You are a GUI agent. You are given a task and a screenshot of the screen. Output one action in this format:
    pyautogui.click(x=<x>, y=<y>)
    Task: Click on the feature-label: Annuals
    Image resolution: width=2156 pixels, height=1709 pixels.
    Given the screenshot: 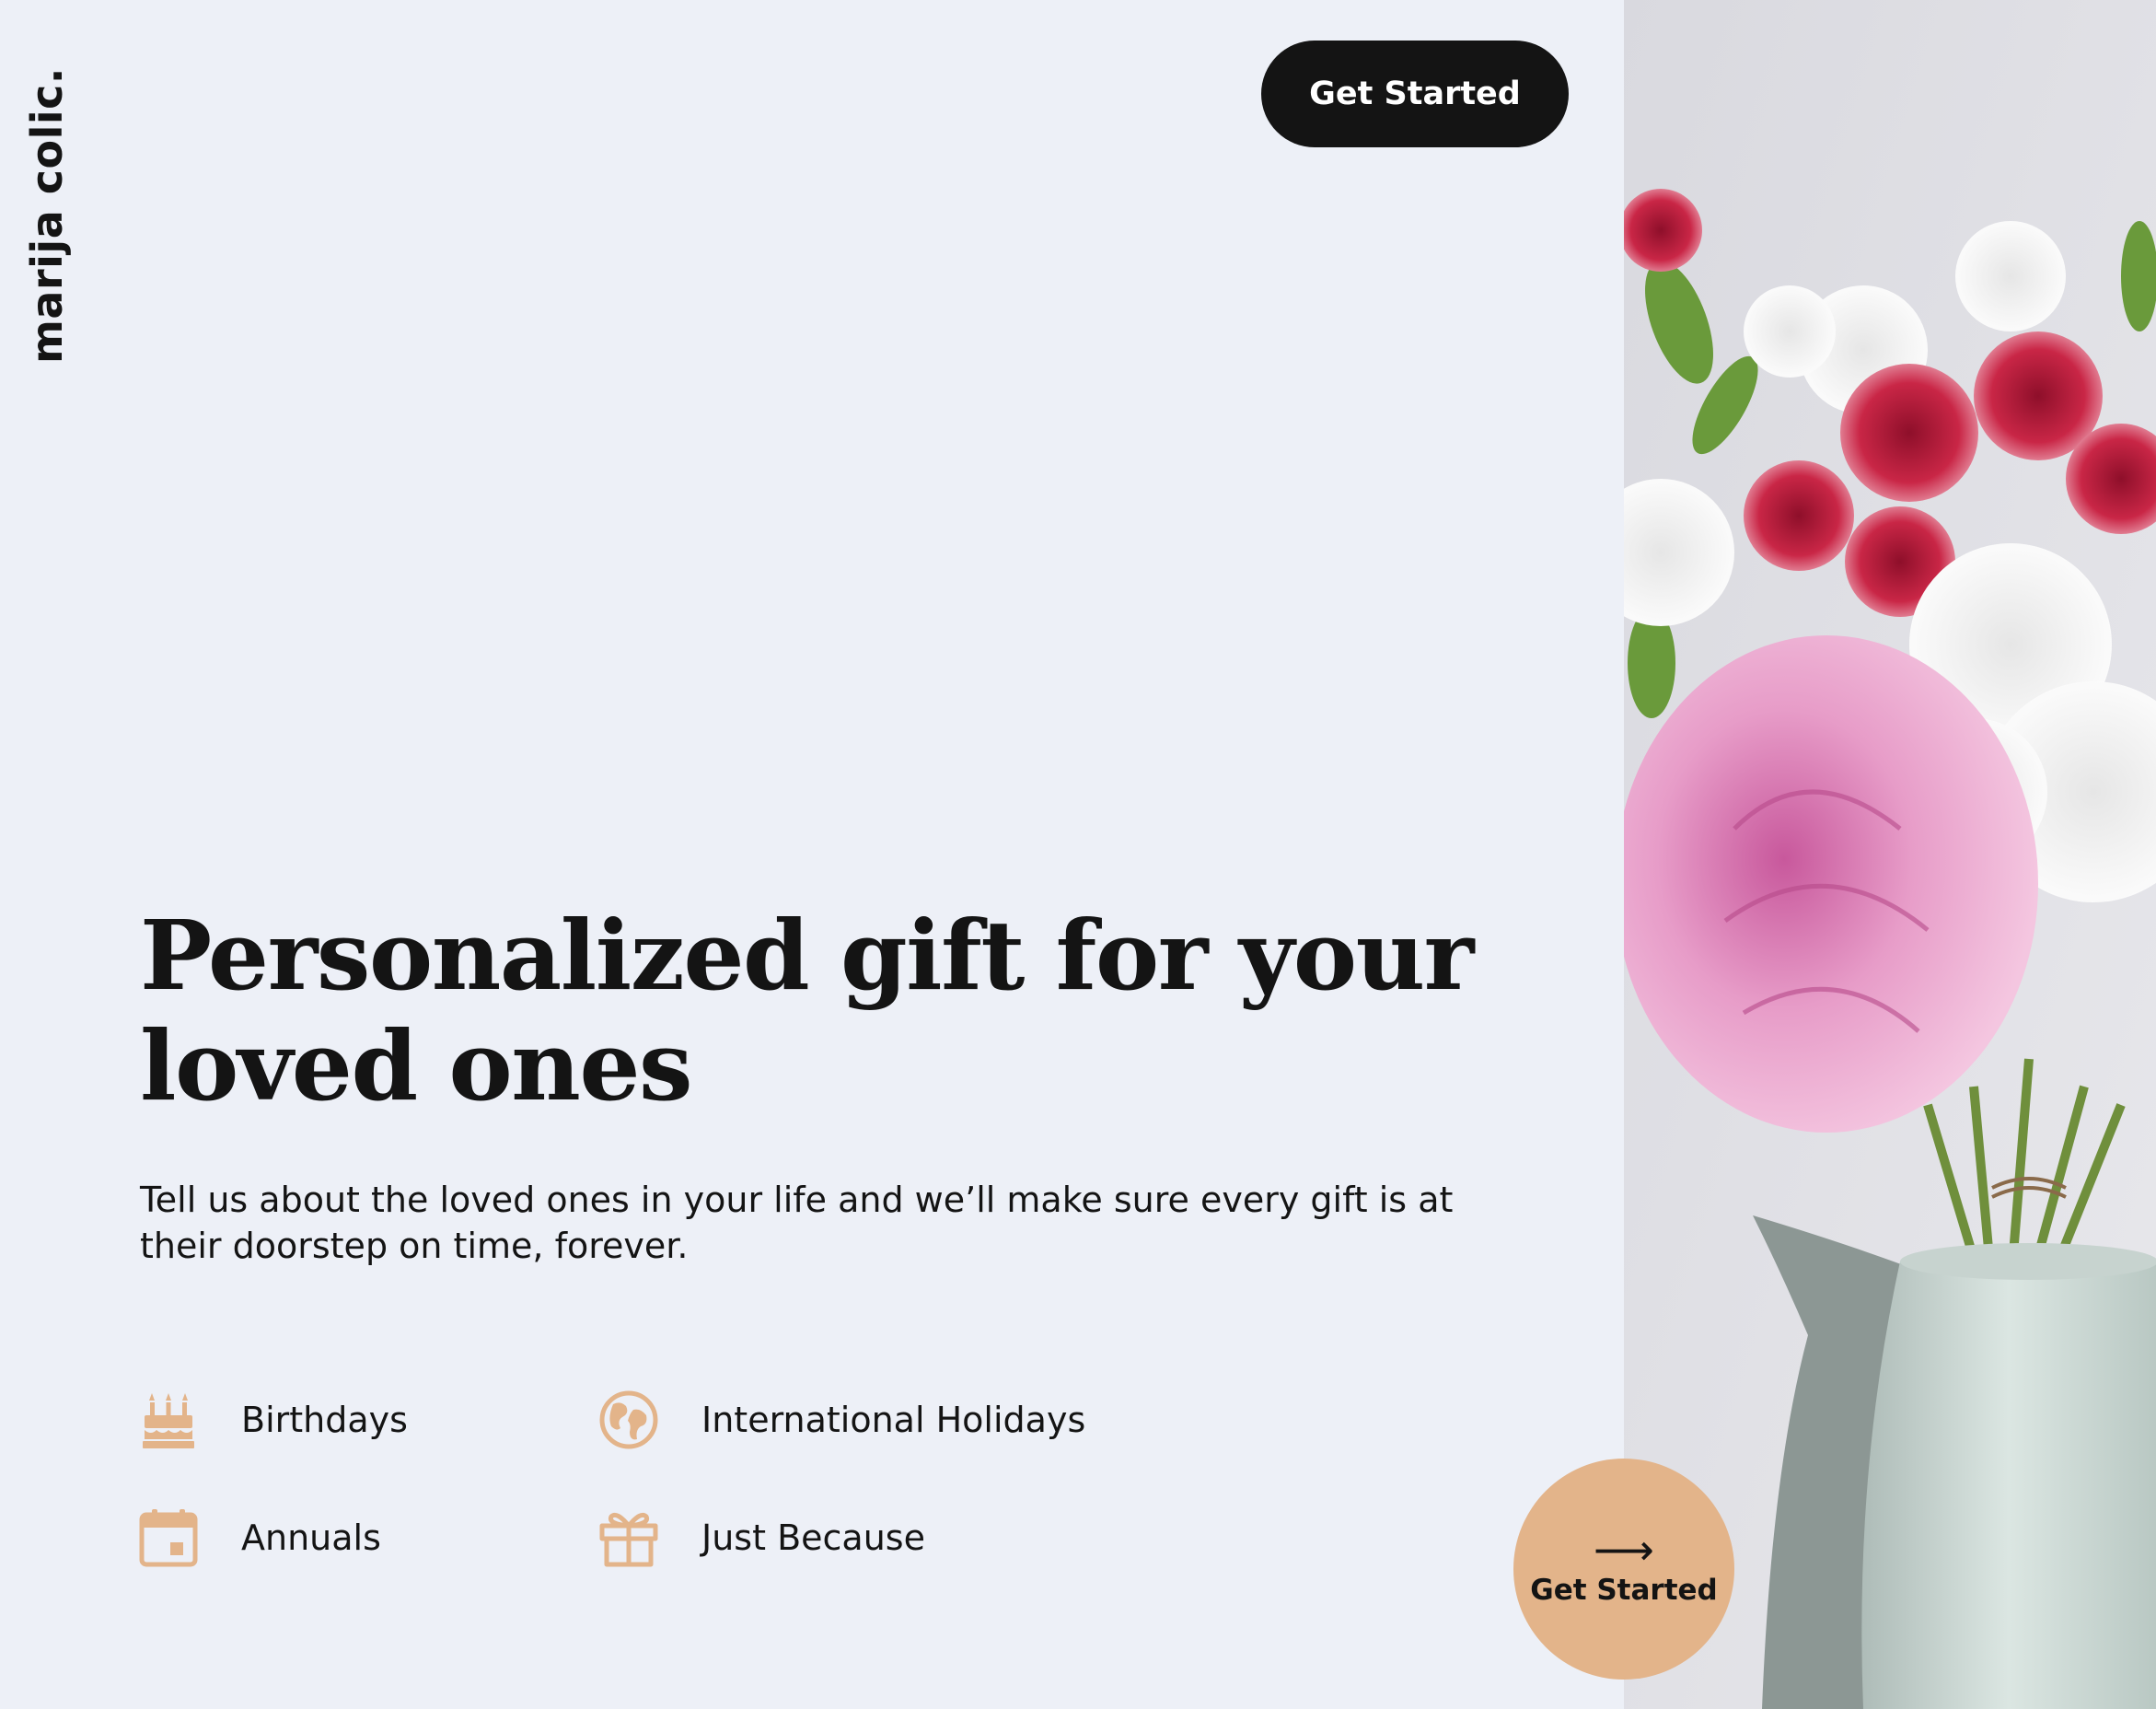 What is the action you would take?
    pyautogui.click(x=311, y=1537)
    